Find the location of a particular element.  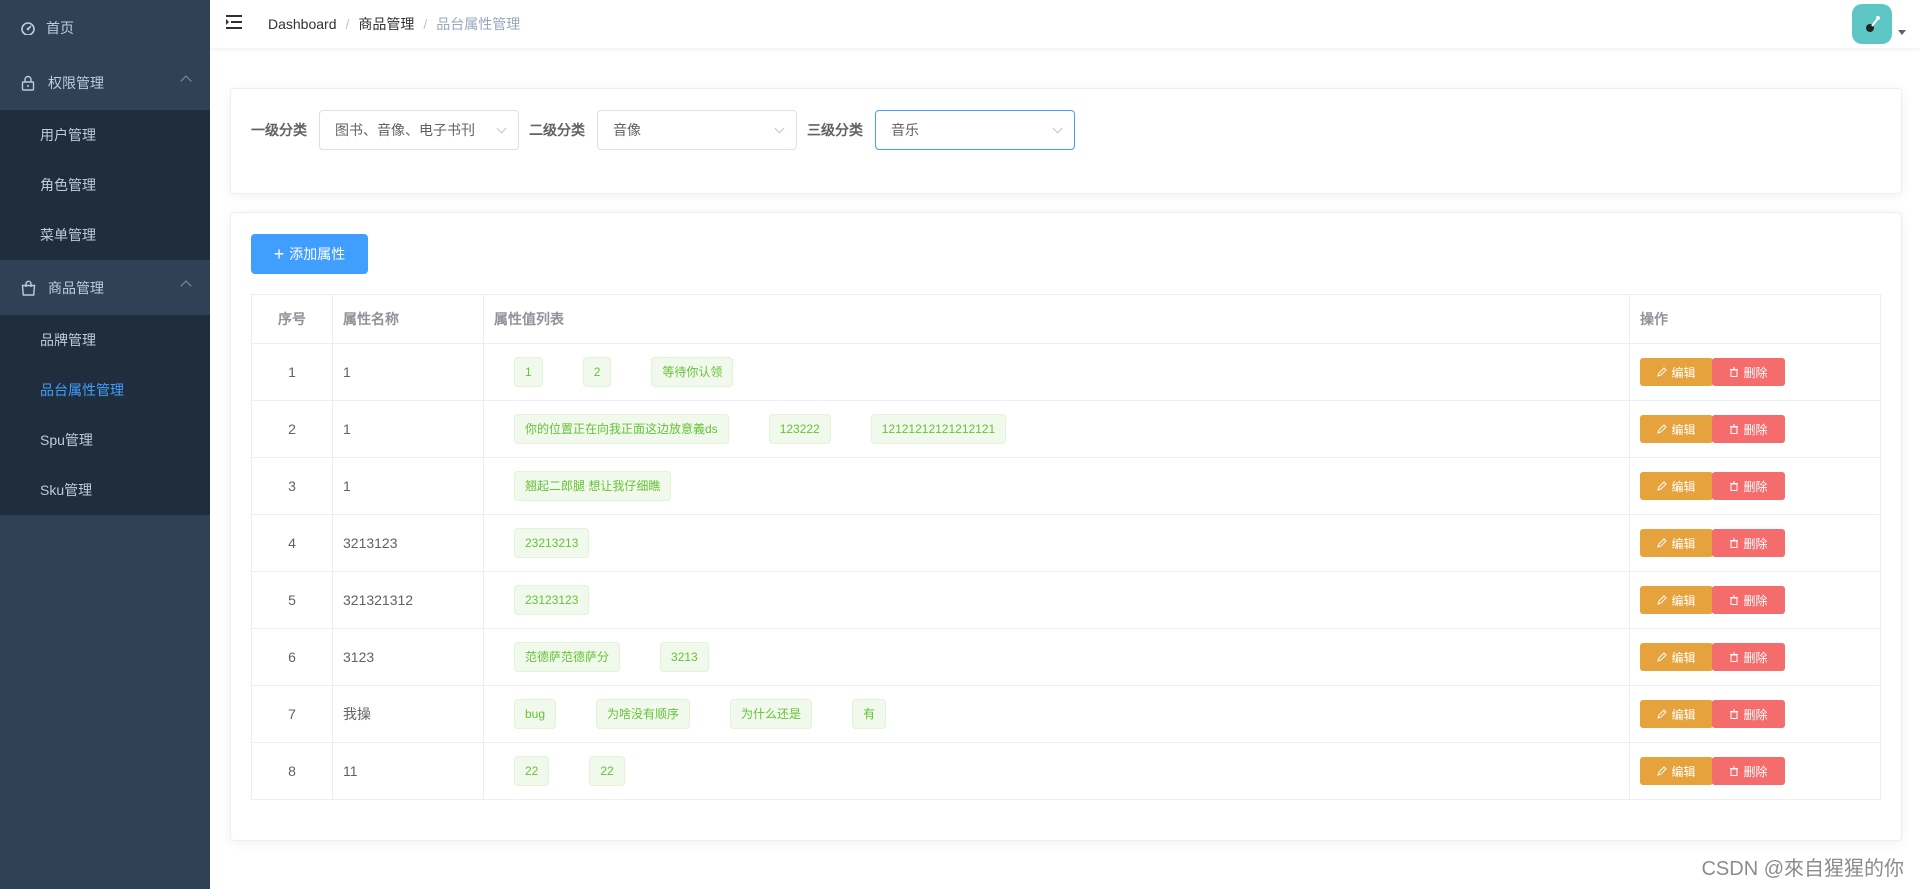

category3-select: 音乐 is located at coordinates (975, 130).